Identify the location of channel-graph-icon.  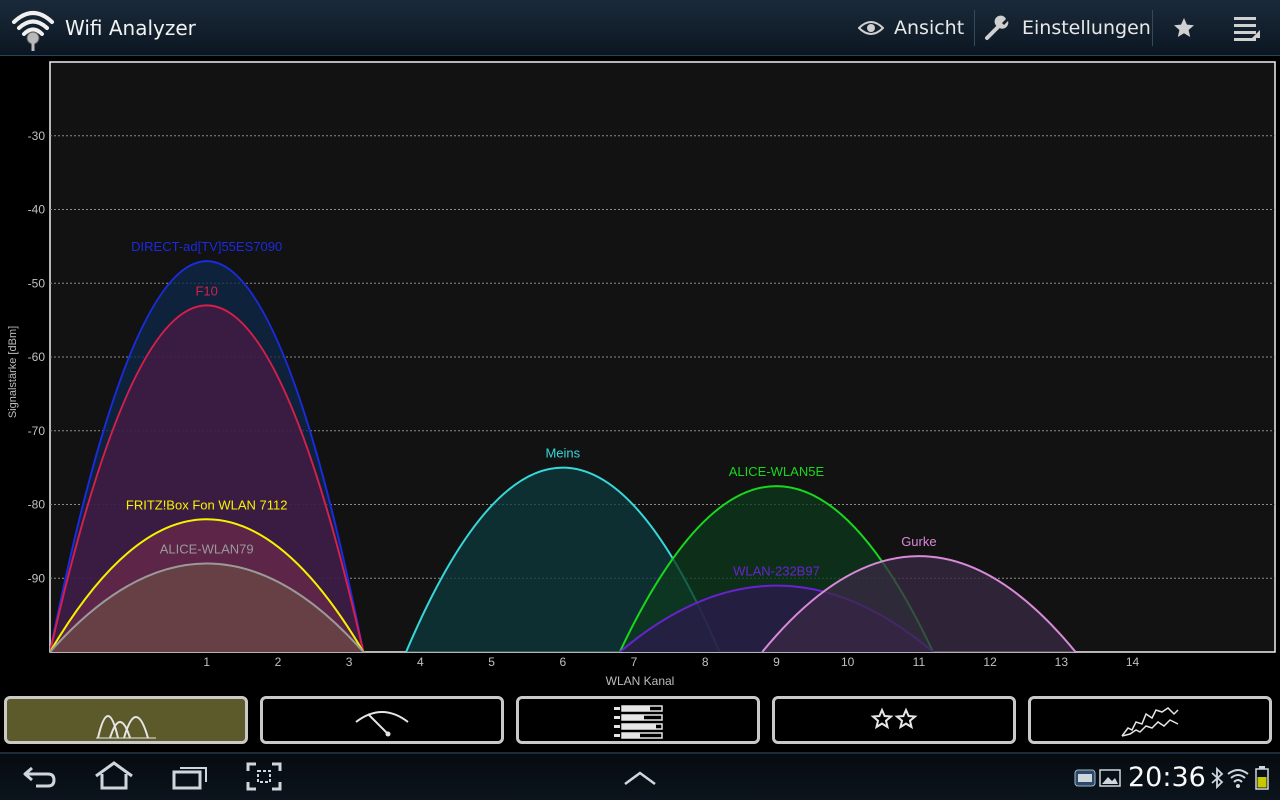
(126, 727).